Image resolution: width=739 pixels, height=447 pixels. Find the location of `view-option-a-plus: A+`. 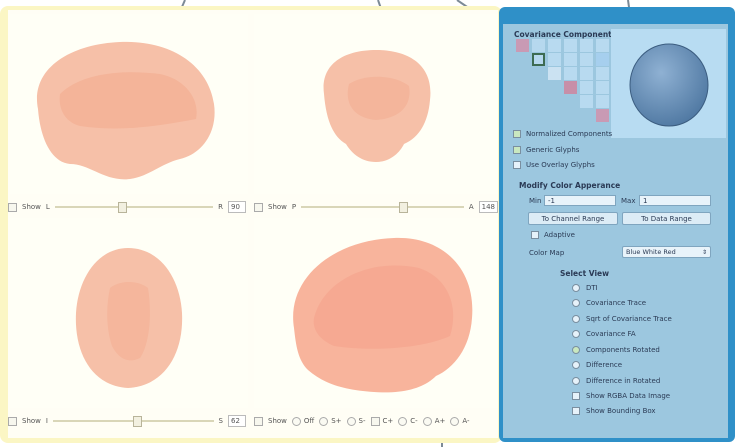

view-option-a-plus: A+ is located at coordinates (433, 421).